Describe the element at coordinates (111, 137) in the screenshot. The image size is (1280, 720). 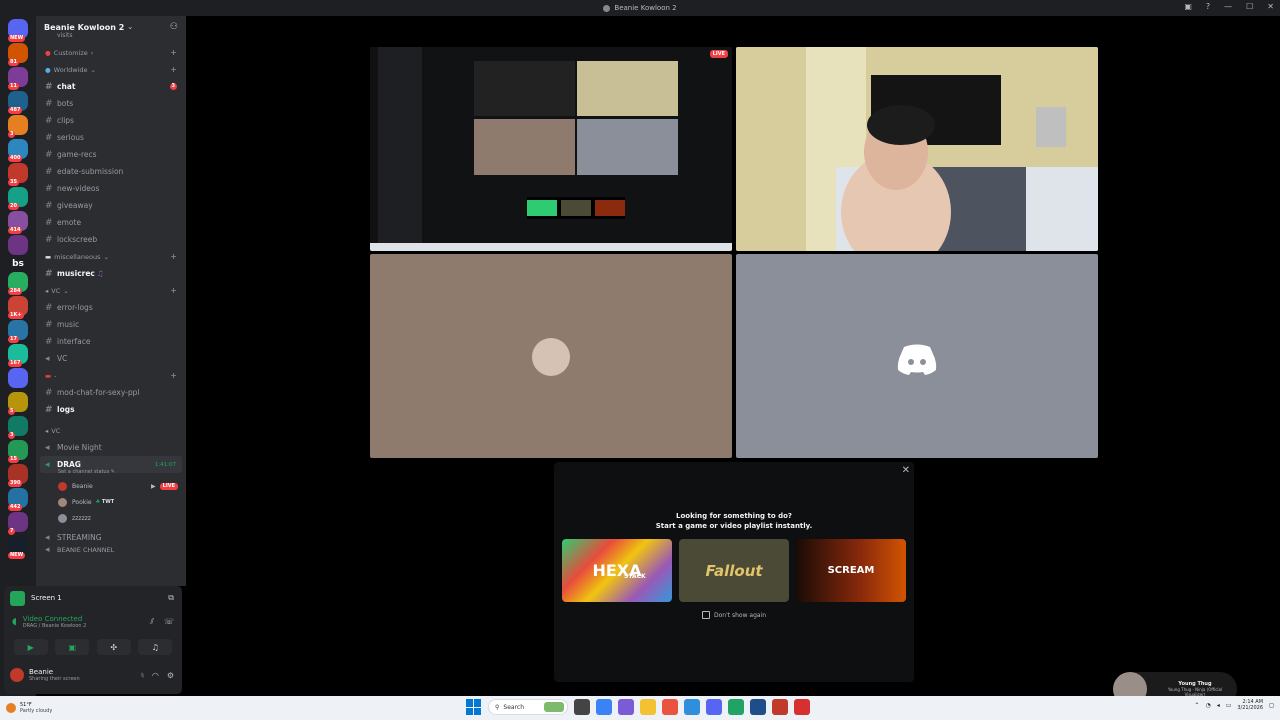
I see `channel-serious: # serious` at that location.